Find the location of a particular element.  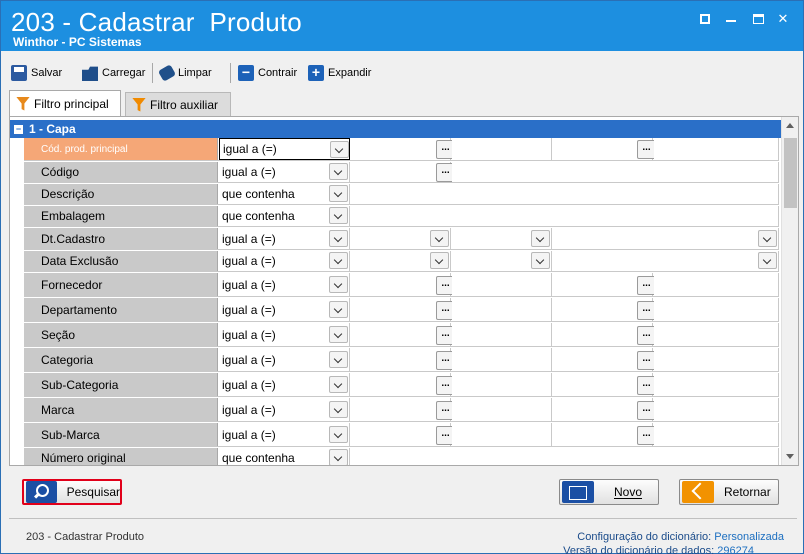

carregar-button: Carregar is located at coordinates (113, 73).